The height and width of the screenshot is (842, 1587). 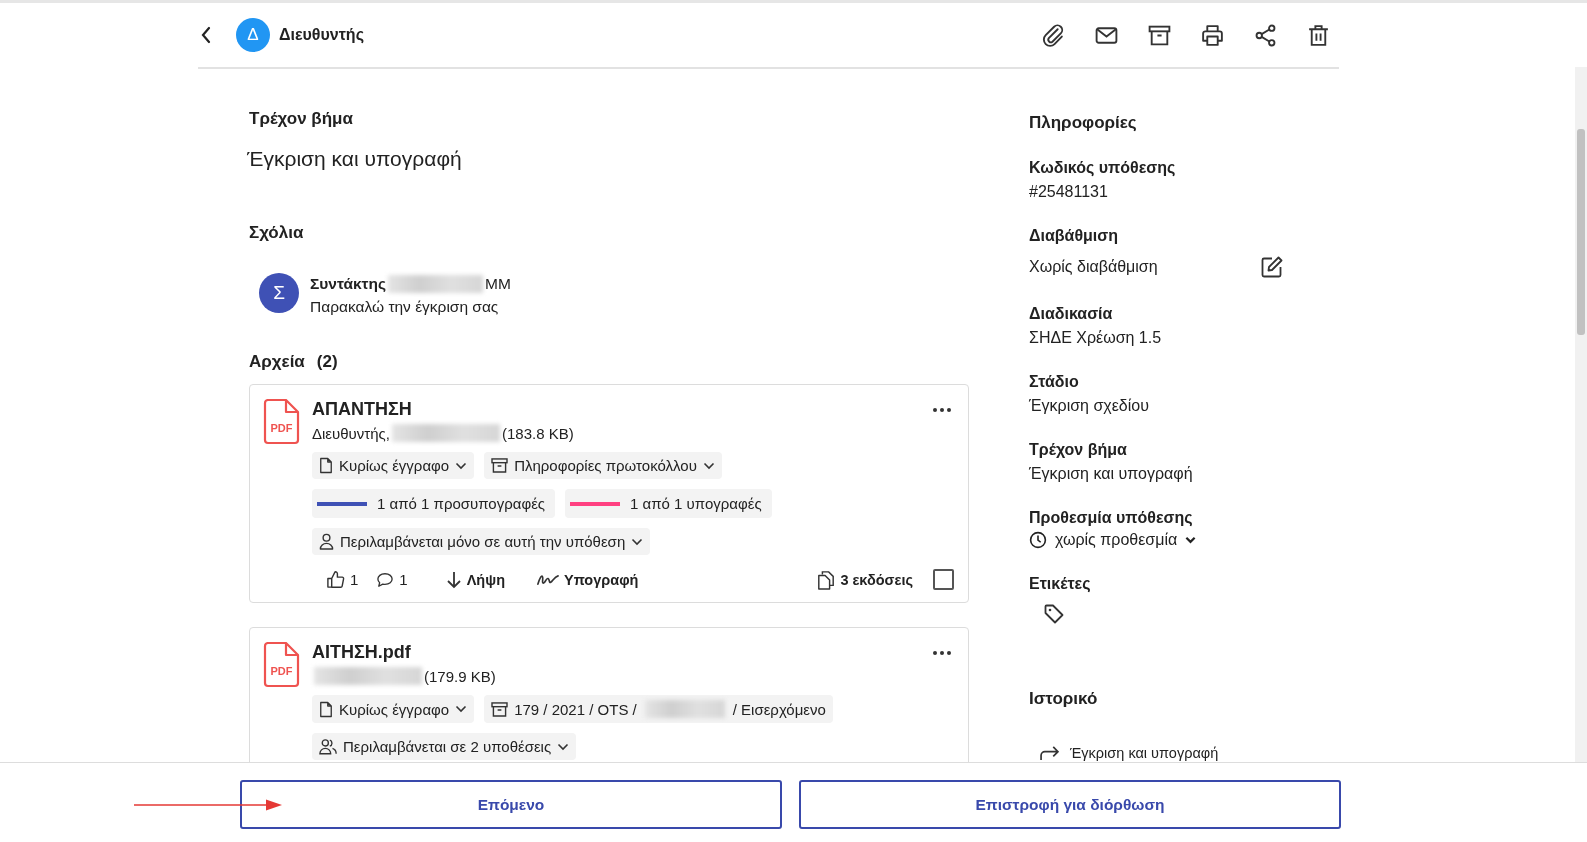 I want to click on scrollbar, so click(x=1581, y=414).